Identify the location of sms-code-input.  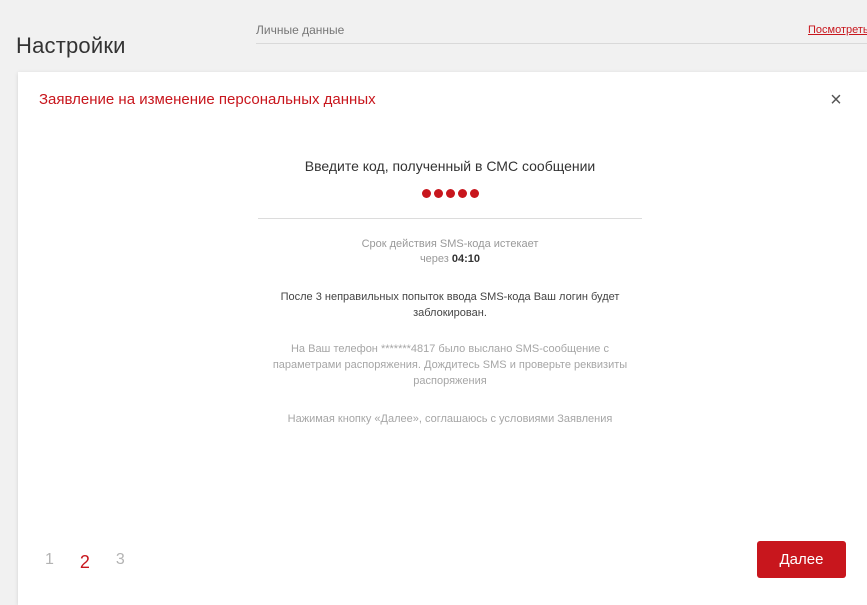
(450, 202).